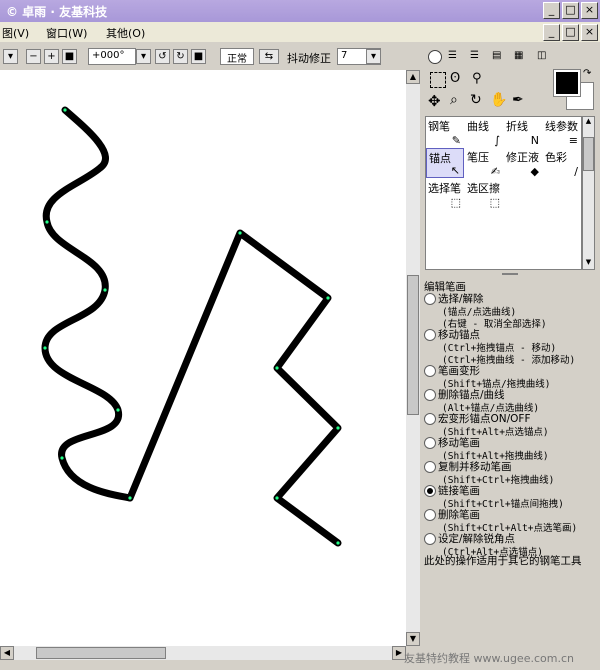  What do you see at coordinates (309, 58) in the screenshot?
I see `stabilizer-label: 抖动修正` at bounding box center [309, 58].